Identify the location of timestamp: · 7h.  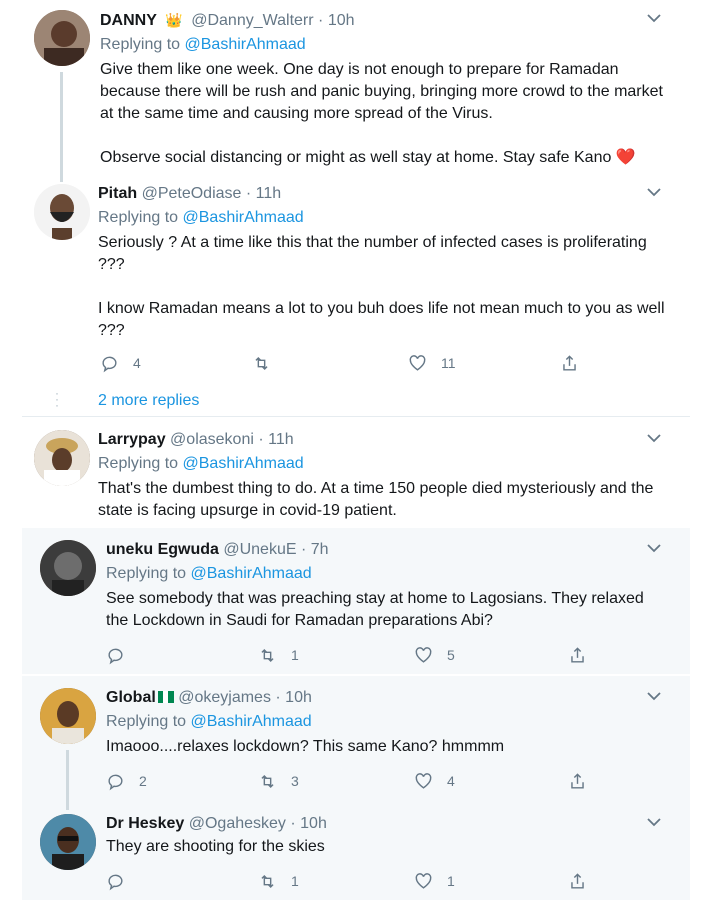
(315, 549).